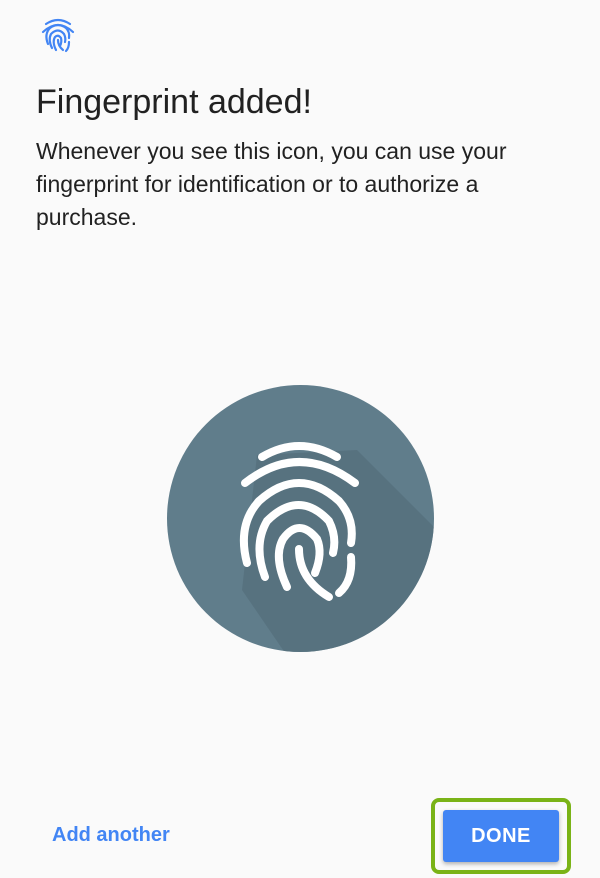 This screenshot has width=600, height=878. I want to click on fingerprint-hero-icon, so click(300, 518).